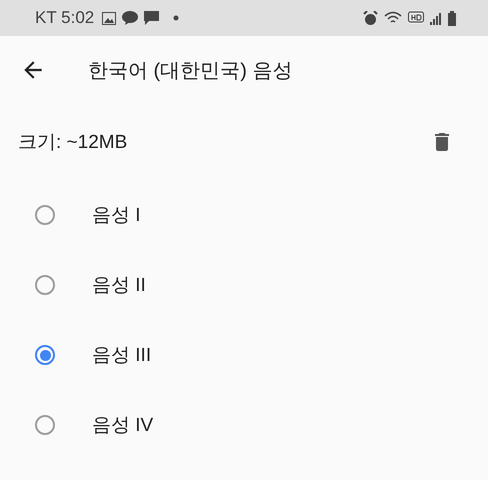 The height and width of the screenshot is (480, 488). What do you see at coordinates (64, 18) in the screenshot?
I see `carrier-time: KT 5:02` at bounding box center [64, 18].